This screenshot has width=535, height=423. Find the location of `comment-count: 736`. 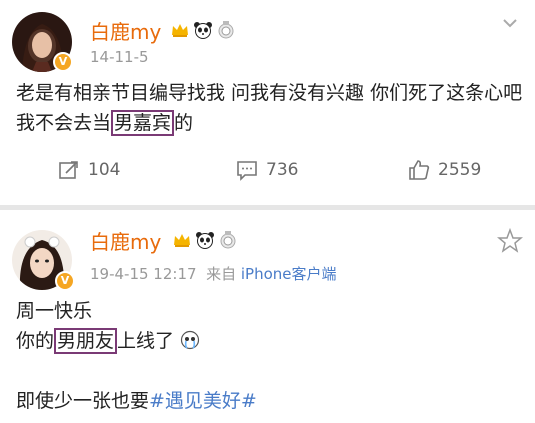

comment-count: 736 is located at coordinates (282, 170).